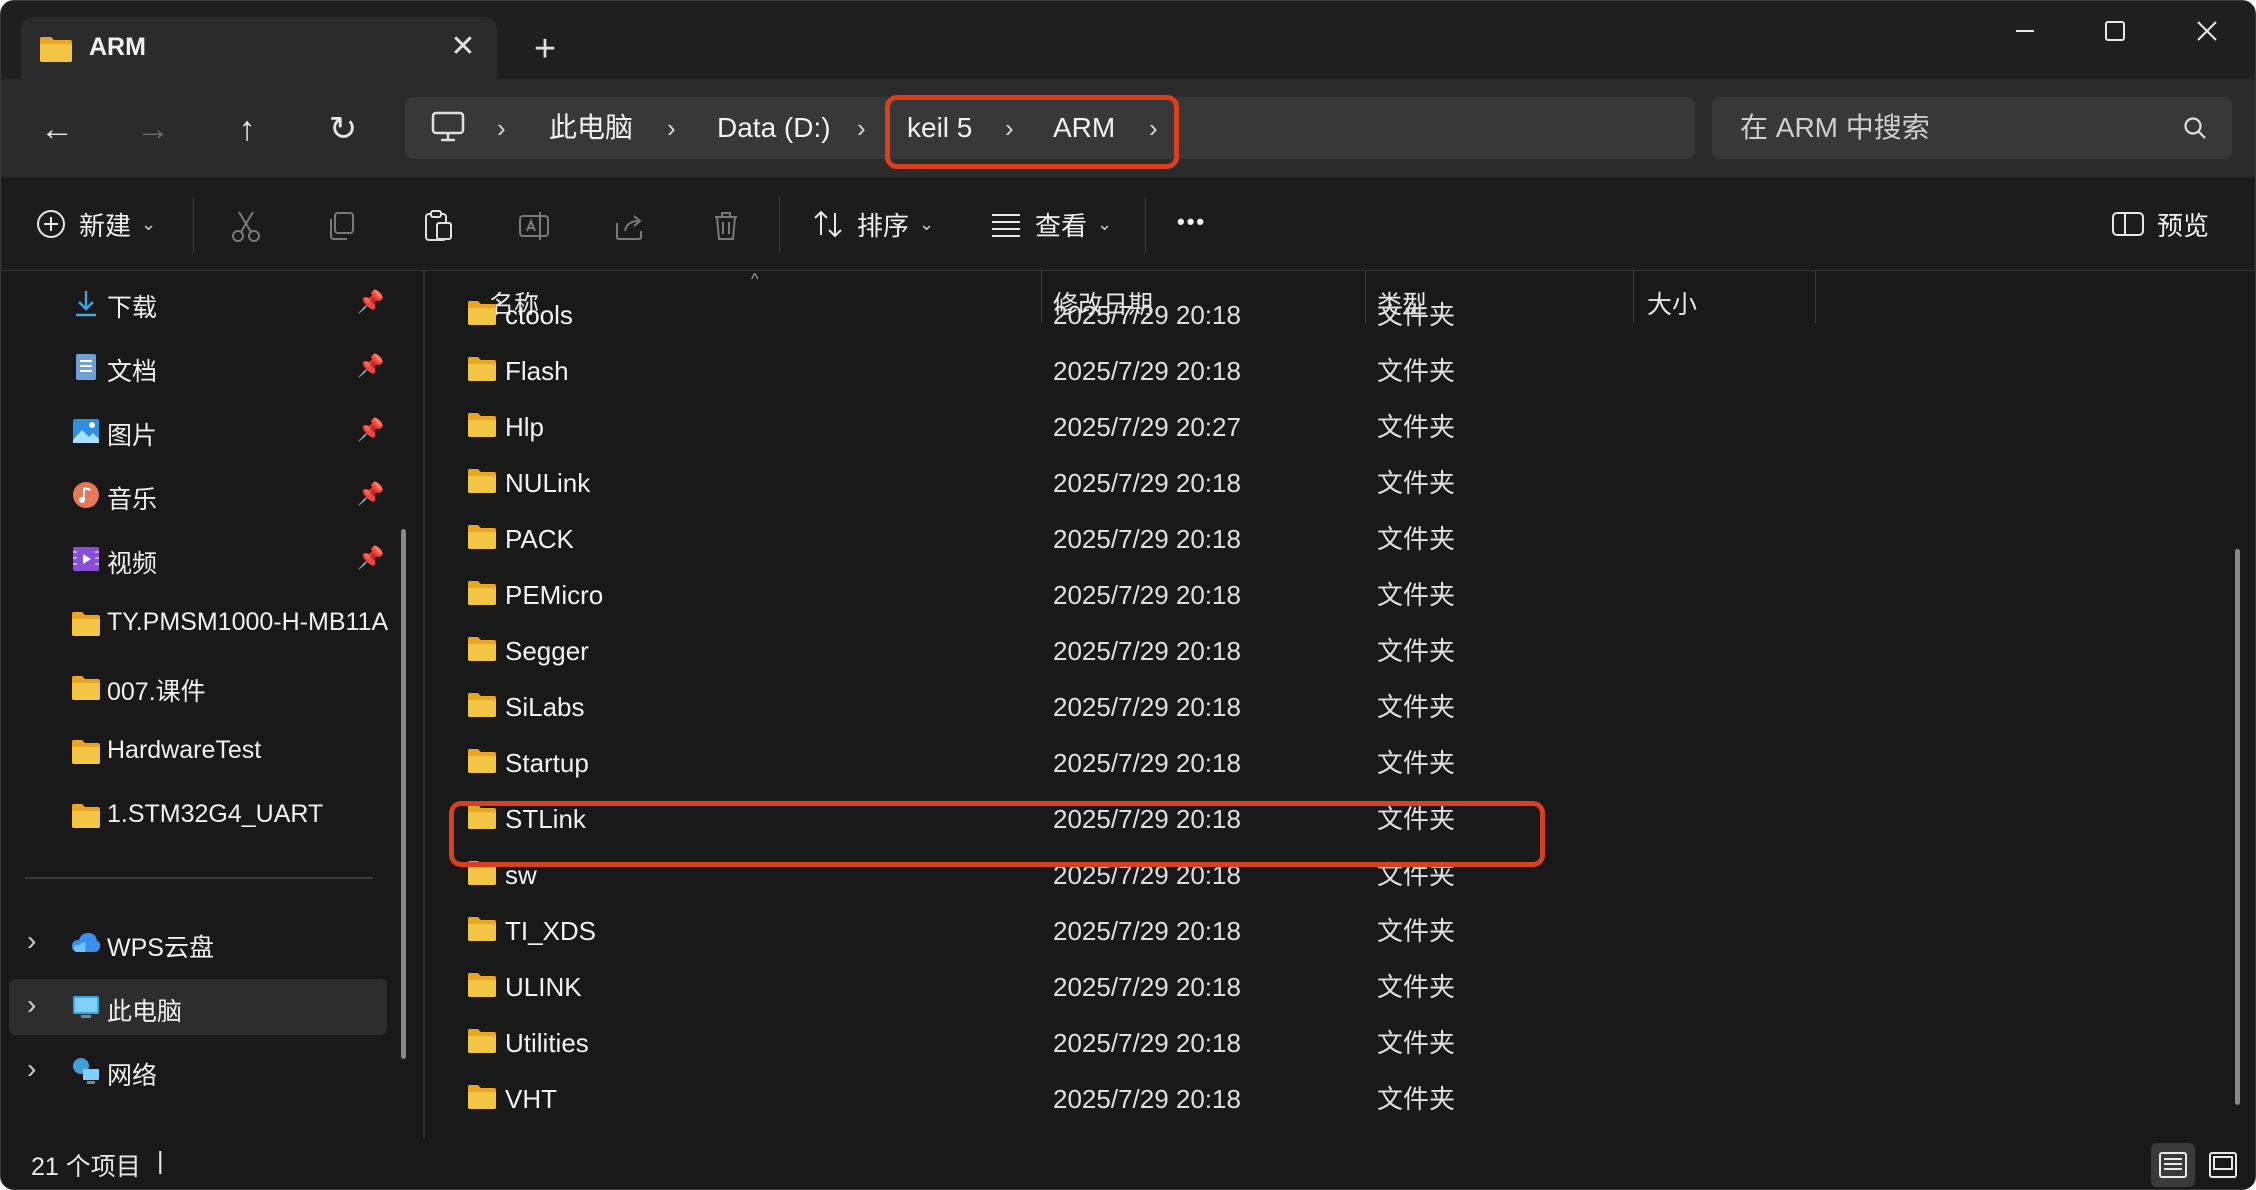 This screenshot has width=2256, height=1190. I want to click on file-name: TI_XDS, so click(551, 931).